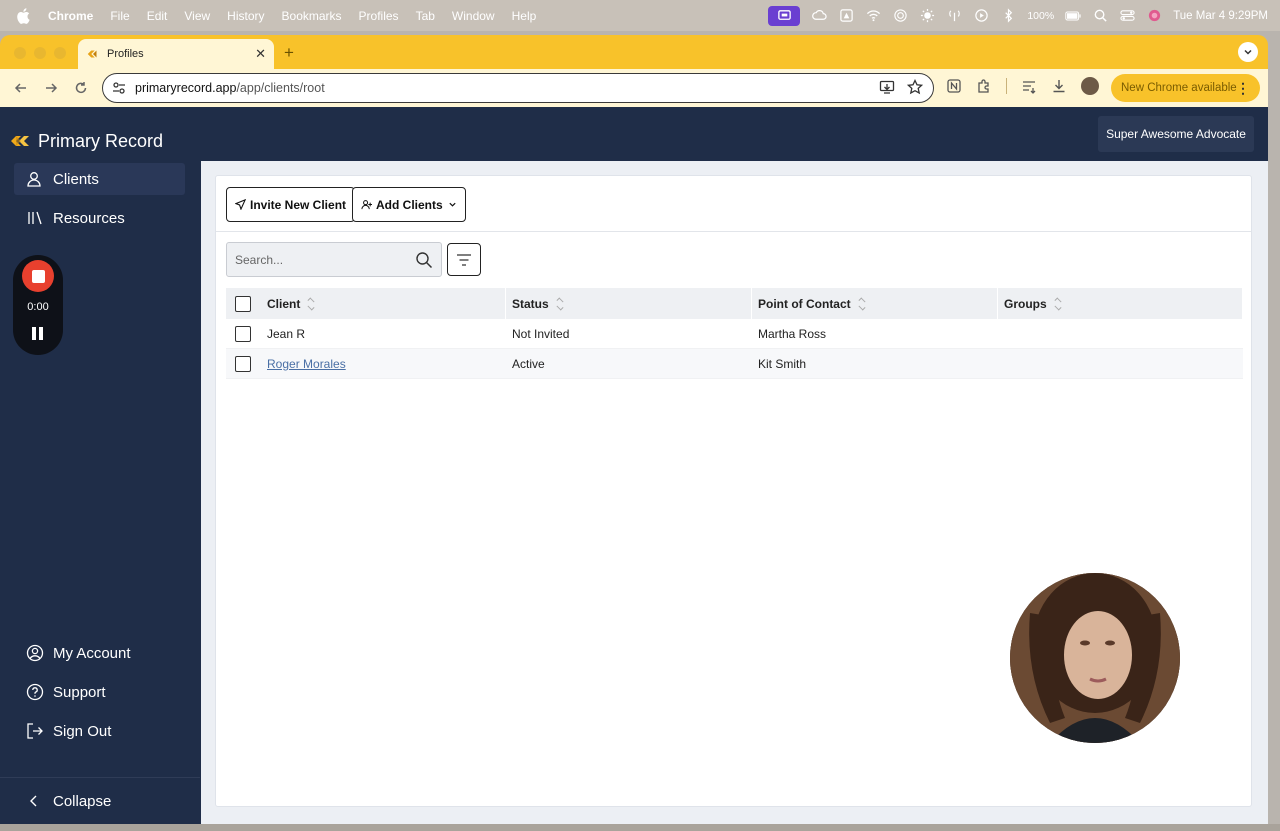 This screenshot has height=831, width=1280. Describe the element at coordinates (119, 88) in the screenshot. I see `site-info-icon` at that location.